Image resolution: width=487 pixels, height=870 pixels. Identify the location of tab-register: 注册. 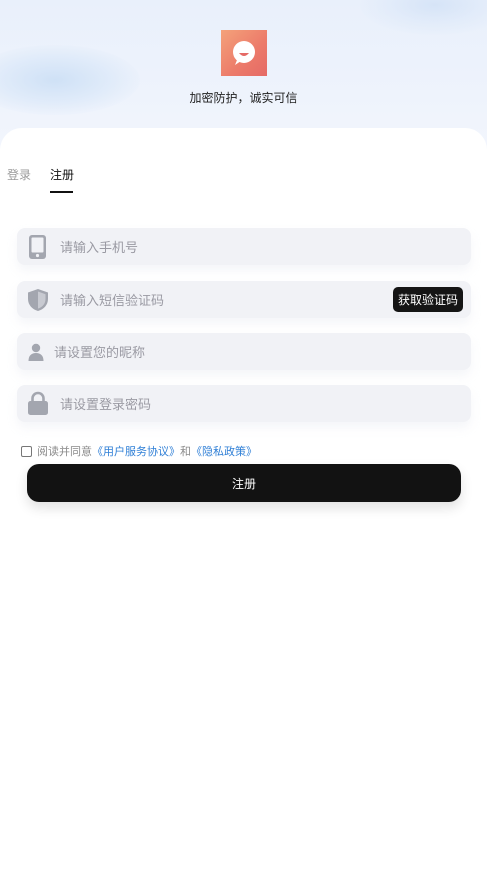
(62, 174).